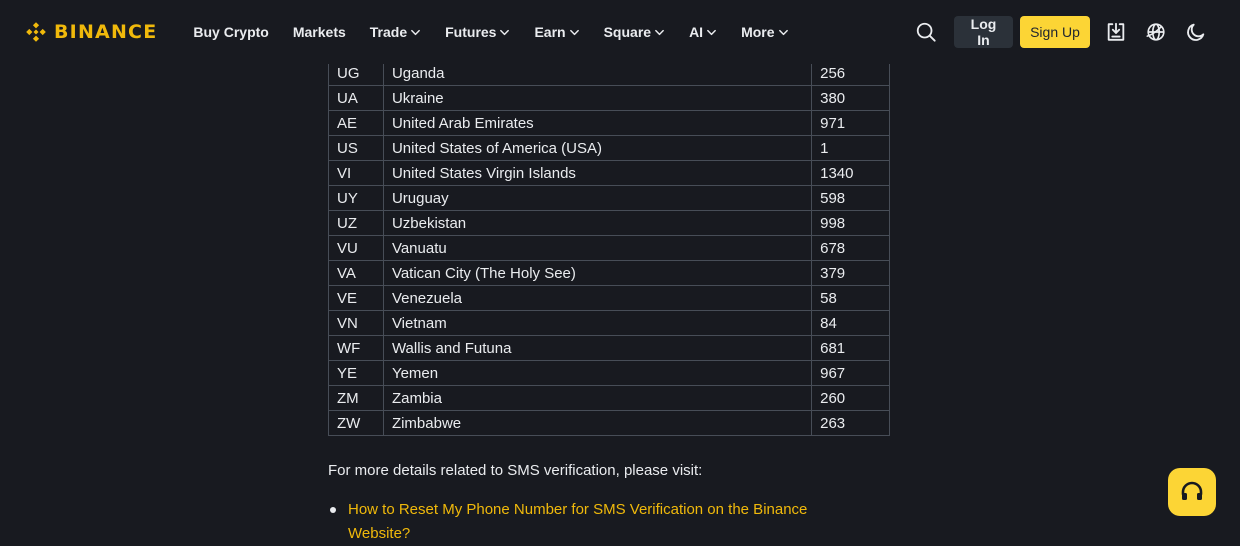 This screenshot has width=1240, height=546. Describe the element at coordinates (356, 98) in the screenshot. I see `country-code-cell: UA` at that location.